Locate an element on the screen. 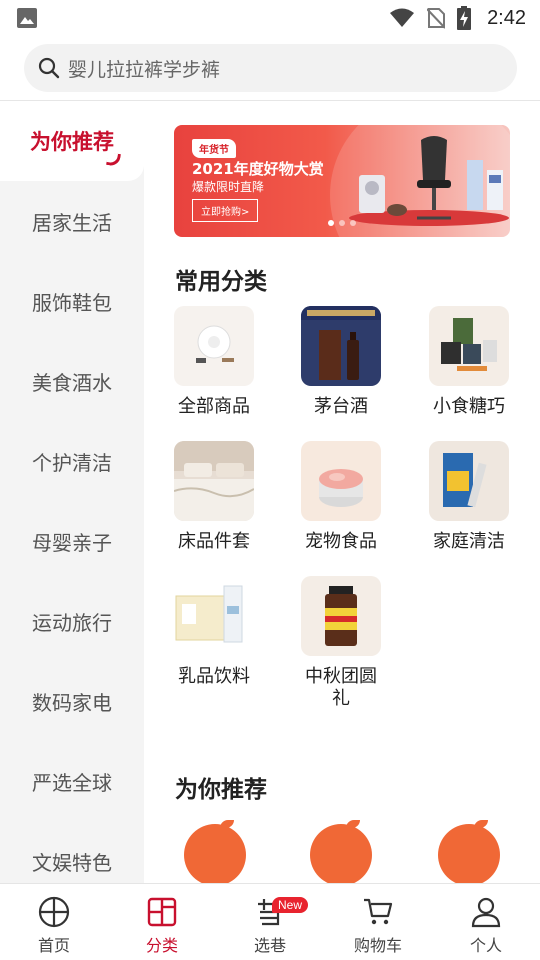 The height and width of the screenshot is (960, 540). category-household-cleaning: 家庭清洁 is located at coordinates (469, 497).